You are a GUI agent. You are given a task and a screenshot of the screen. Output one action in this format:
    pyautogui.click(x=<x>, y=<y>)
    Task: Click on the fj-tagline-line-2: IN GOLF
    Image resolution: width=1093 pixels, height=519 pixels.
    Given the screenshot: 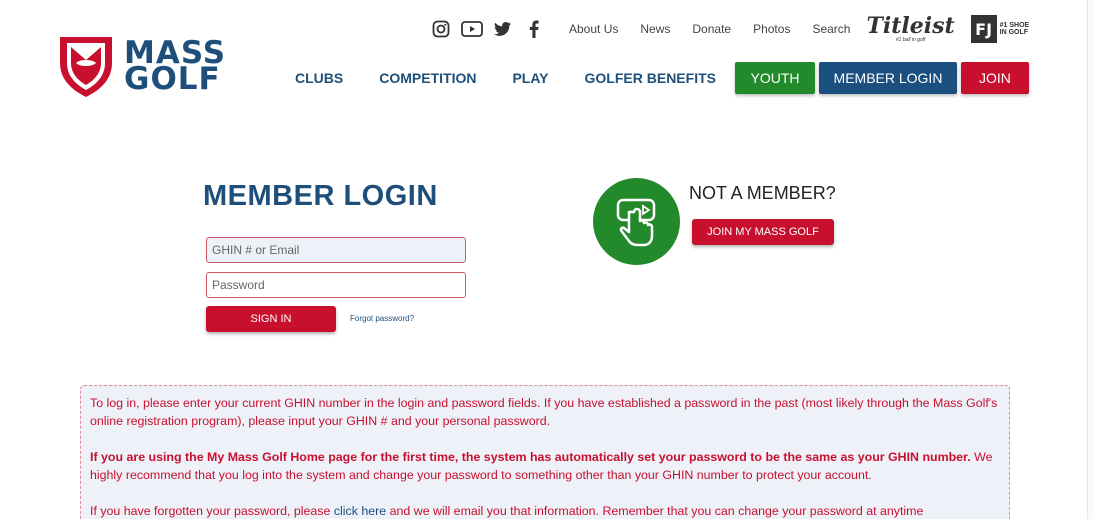 What is the action you would take?
    pyautogui.click(x=1014, y=32)
    